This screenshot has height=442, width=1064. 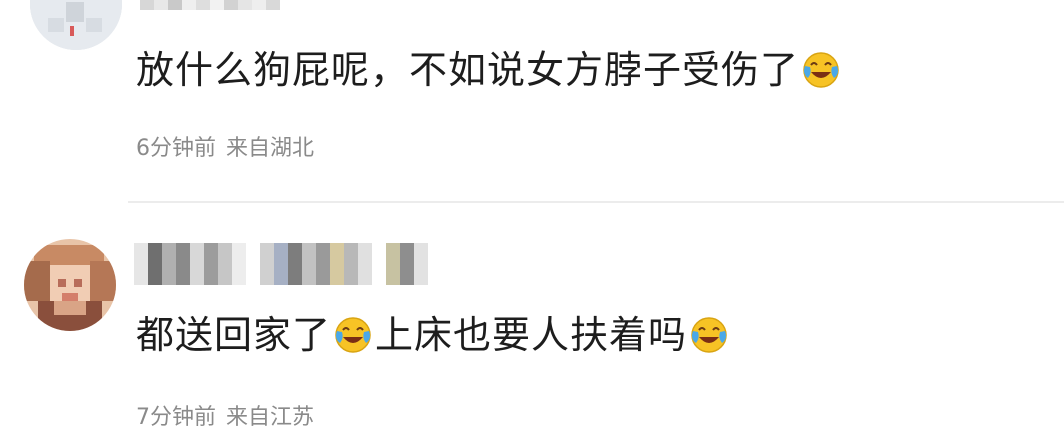 What do you see at coordinates (225, 415) in the screenshot?
I see `comment-meta: 7分钟前 来自江苏` at bounding box center [225, 415].